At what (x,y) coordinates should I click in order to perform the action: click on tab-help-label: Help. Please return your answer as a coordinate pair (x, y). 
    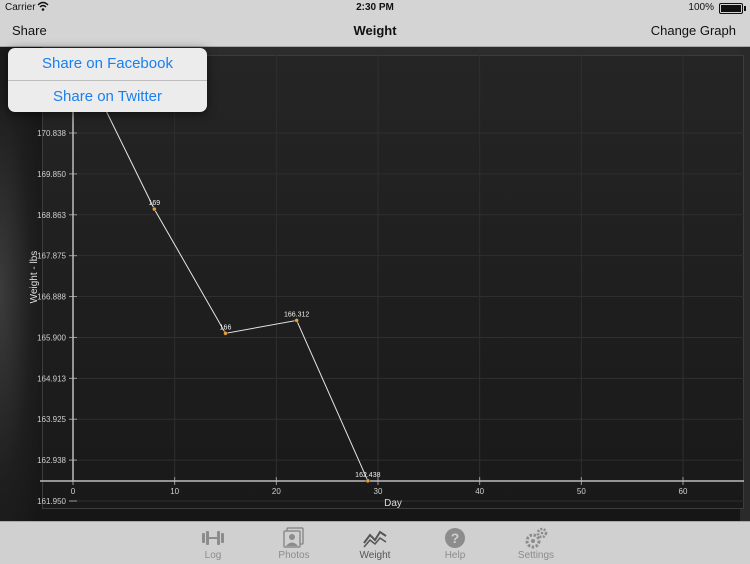
    Looking at the image, I should click on (455, 555).